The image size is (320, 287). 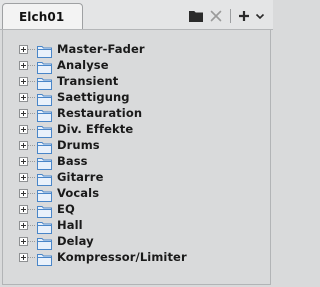 I want to click on tree-item: Transient, so click(x=135, y=81).